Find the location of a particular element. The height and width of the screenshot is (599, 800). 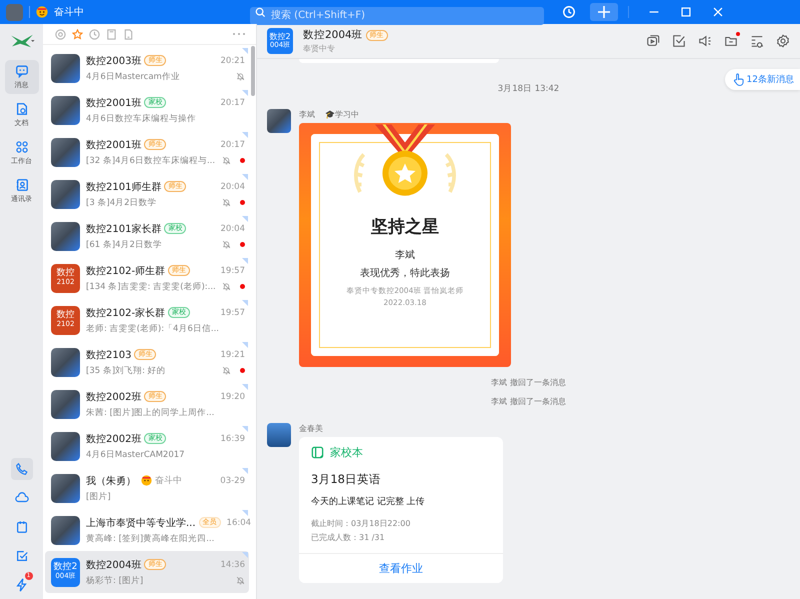

clock-icon is located at coordinates (94, 34).